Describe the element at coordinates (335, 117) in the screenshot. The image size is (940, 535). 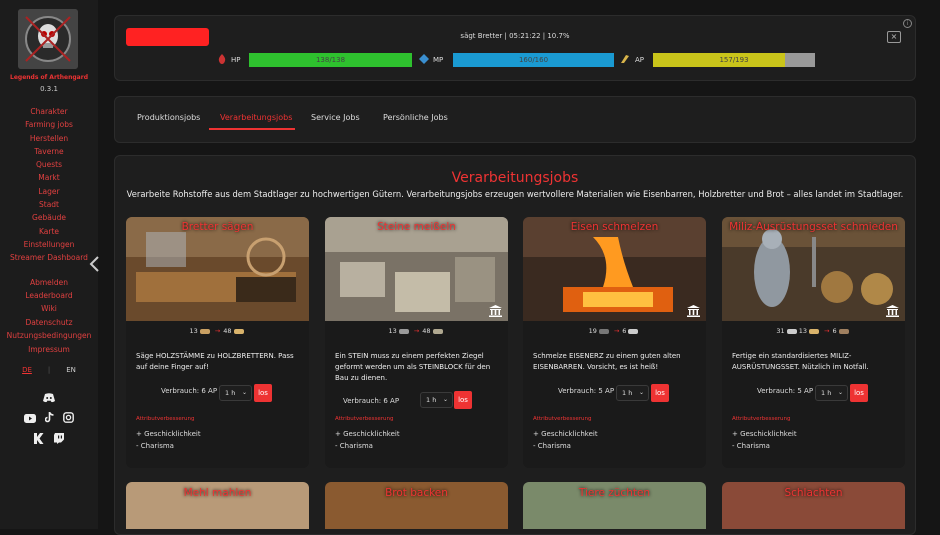
I see `tab-service-jobs: Service Jobs` at that location.